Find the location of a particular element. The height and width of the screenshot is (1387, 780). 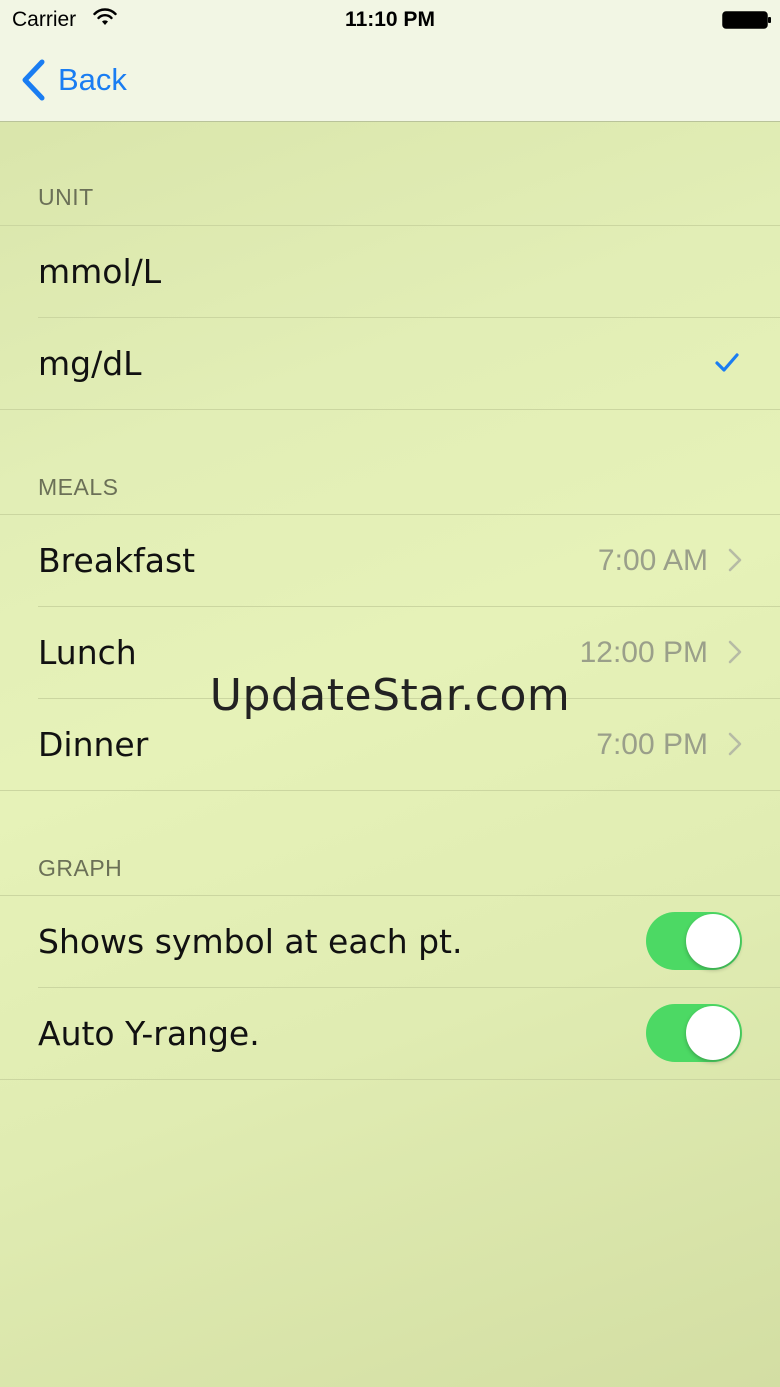

toggle-label: Auto Y-range. is located at coordinates (149, 1033).